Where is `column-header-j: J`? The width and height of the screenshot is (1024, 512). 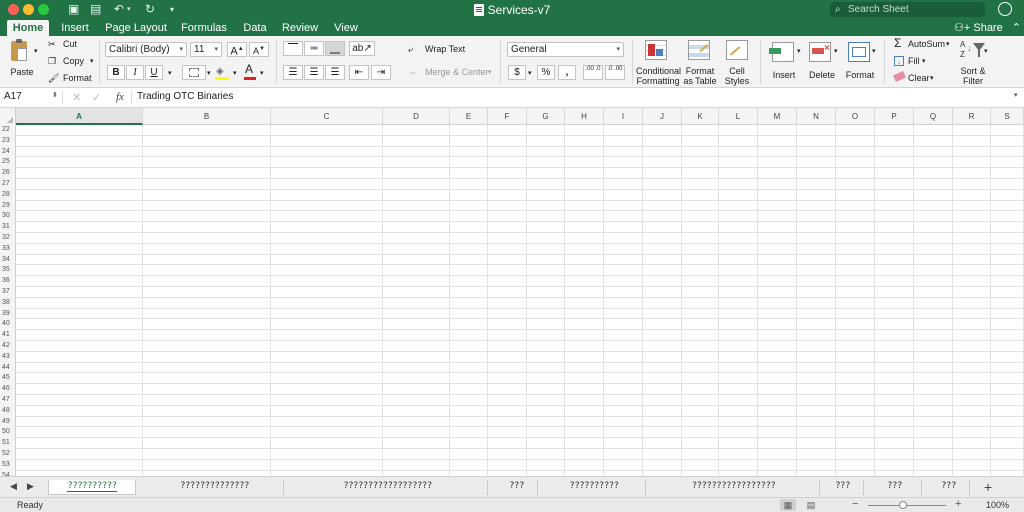
column-header-j: J is located at coordinates (662, 116).